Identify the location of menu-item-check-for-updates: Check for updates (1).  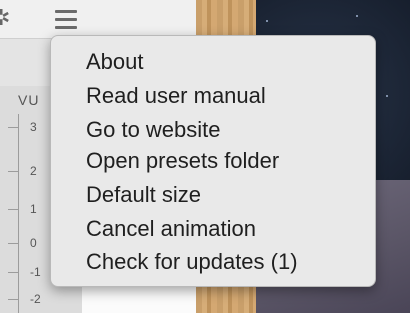
(192, 262).